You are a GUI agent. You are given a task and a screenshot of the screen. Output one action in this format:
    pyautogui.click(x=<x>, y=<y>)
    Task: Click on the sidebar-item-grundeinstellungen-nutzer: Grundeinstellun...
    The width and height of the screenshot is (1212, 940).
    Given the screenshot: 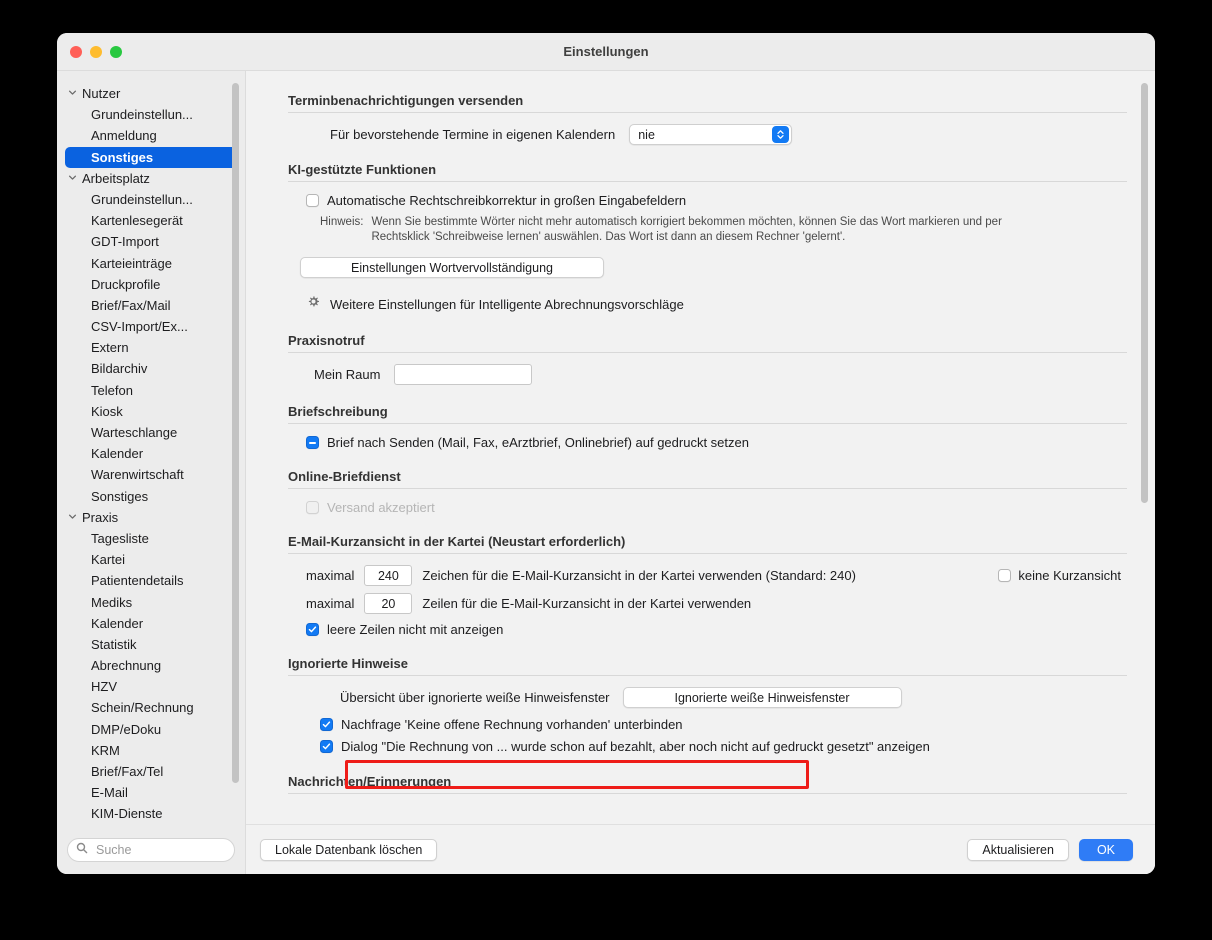 What is the action you would take?
    pyautogui.click(x=151, y=114)
    